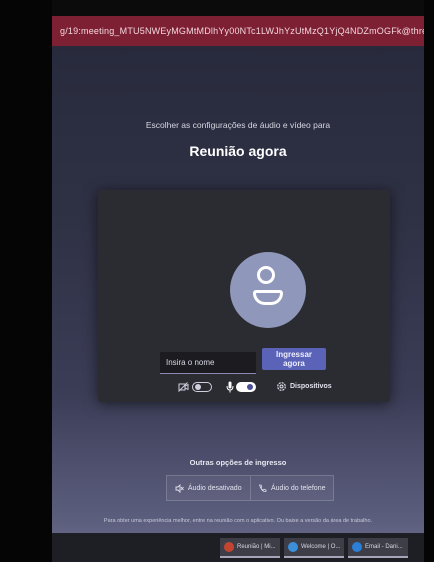 The width and height of the screenshot is (434, 562). What do you see at coordinates (246, 387) in the screenshot?
I see `microphone-toggle` at bounding box center [246, 387].